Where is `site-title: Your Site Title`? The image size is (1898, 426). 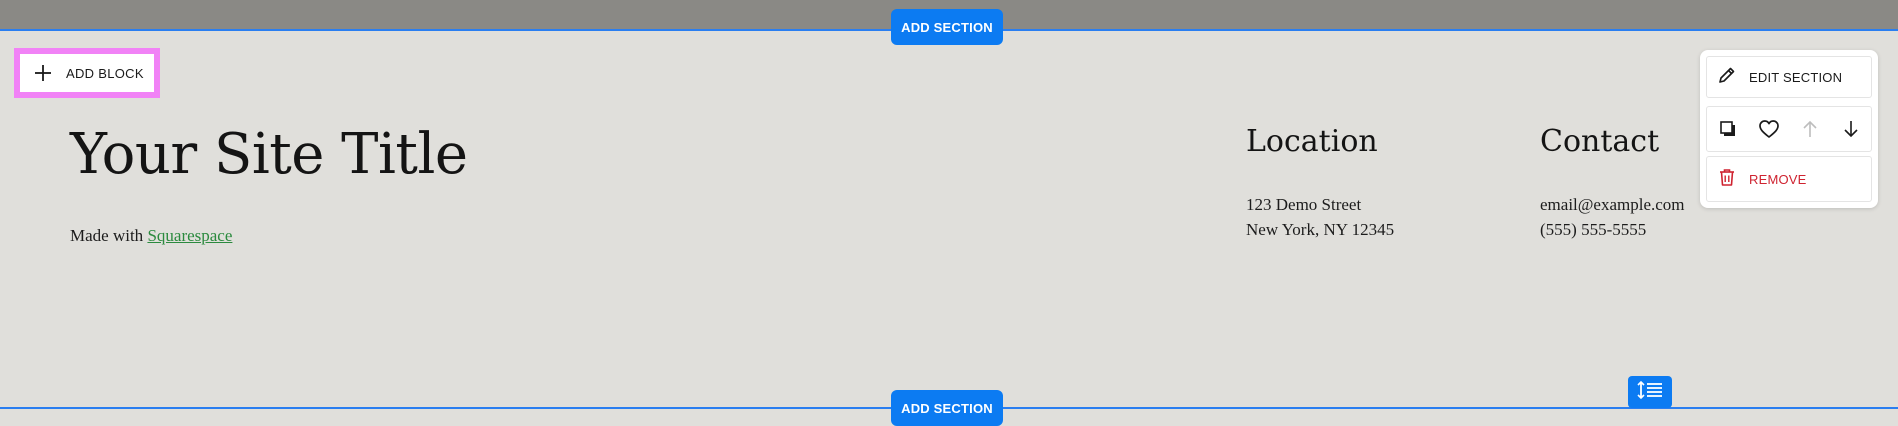 site-title: Your Site Title is located at coordinates (269, 154).